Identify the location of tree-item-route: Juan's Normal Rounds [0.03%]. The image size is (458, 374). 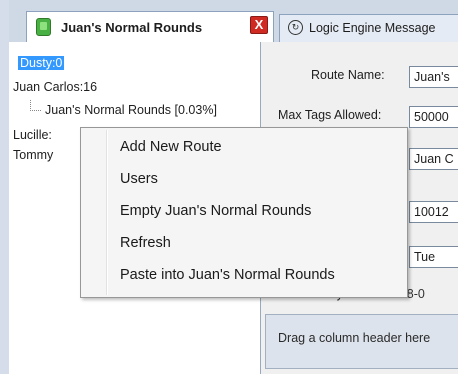
(131, 110).